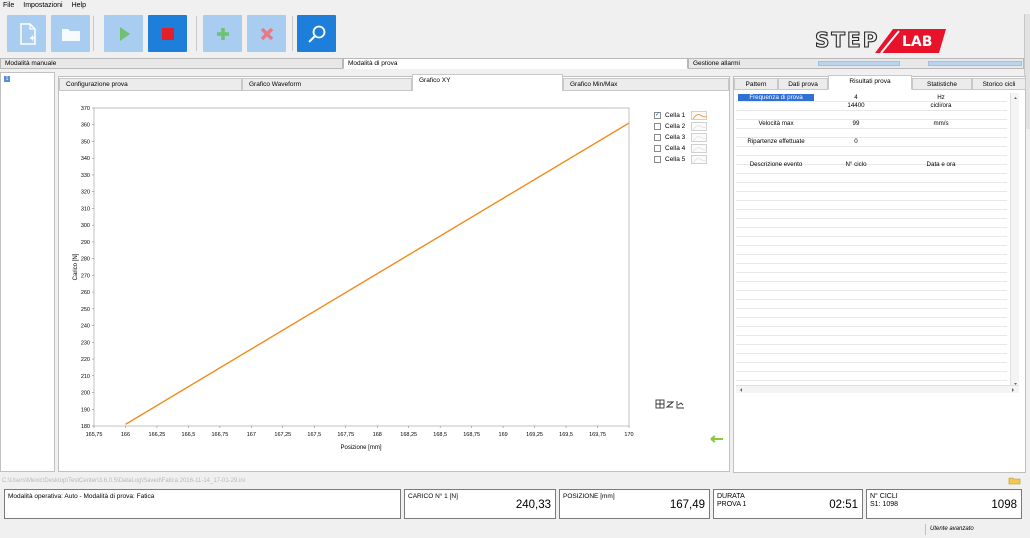  What do you see at coordinates (877, 389) in the screenshot?
I see `results-horizontal-scrollbar` at bounding box center [877, 389].